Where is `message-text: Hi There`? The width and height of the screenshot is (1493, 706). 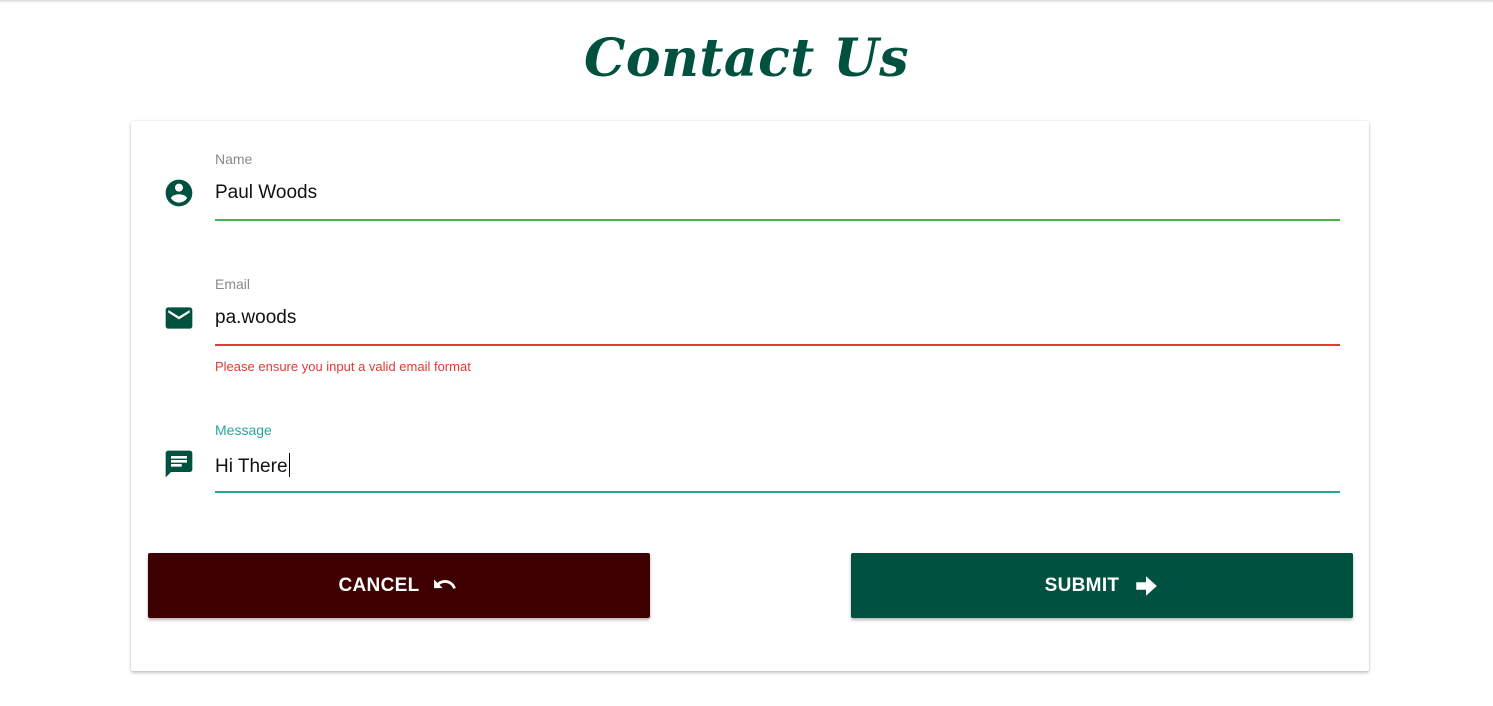
message-text: Hi There is located at coordinates (251, 466).